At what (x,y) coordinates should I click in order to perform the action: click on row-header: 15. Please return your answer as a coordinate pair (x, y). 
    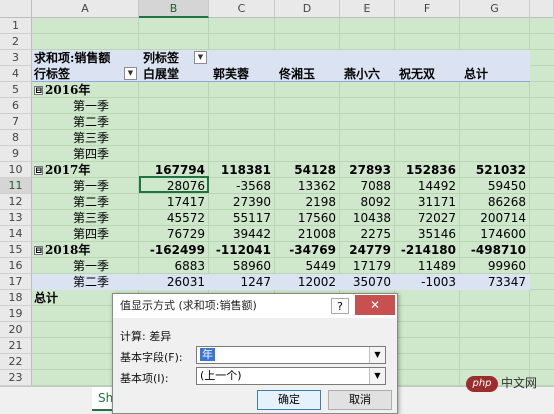
    Looking at the image, I should click on (16, 250).